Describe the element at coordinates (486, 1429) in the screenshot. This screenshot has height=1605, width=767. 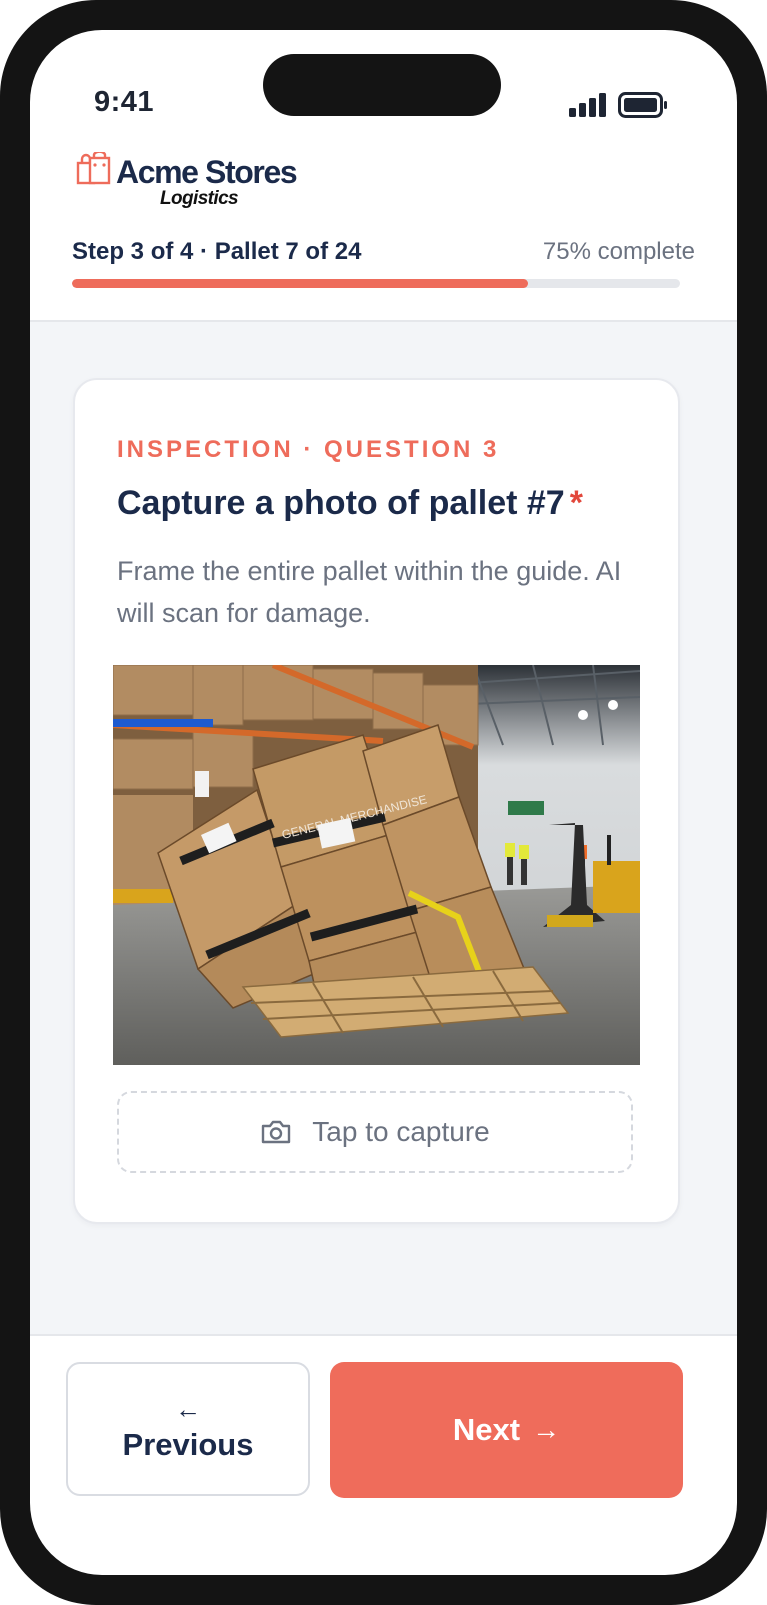
I see `next-label: Next` at that location.